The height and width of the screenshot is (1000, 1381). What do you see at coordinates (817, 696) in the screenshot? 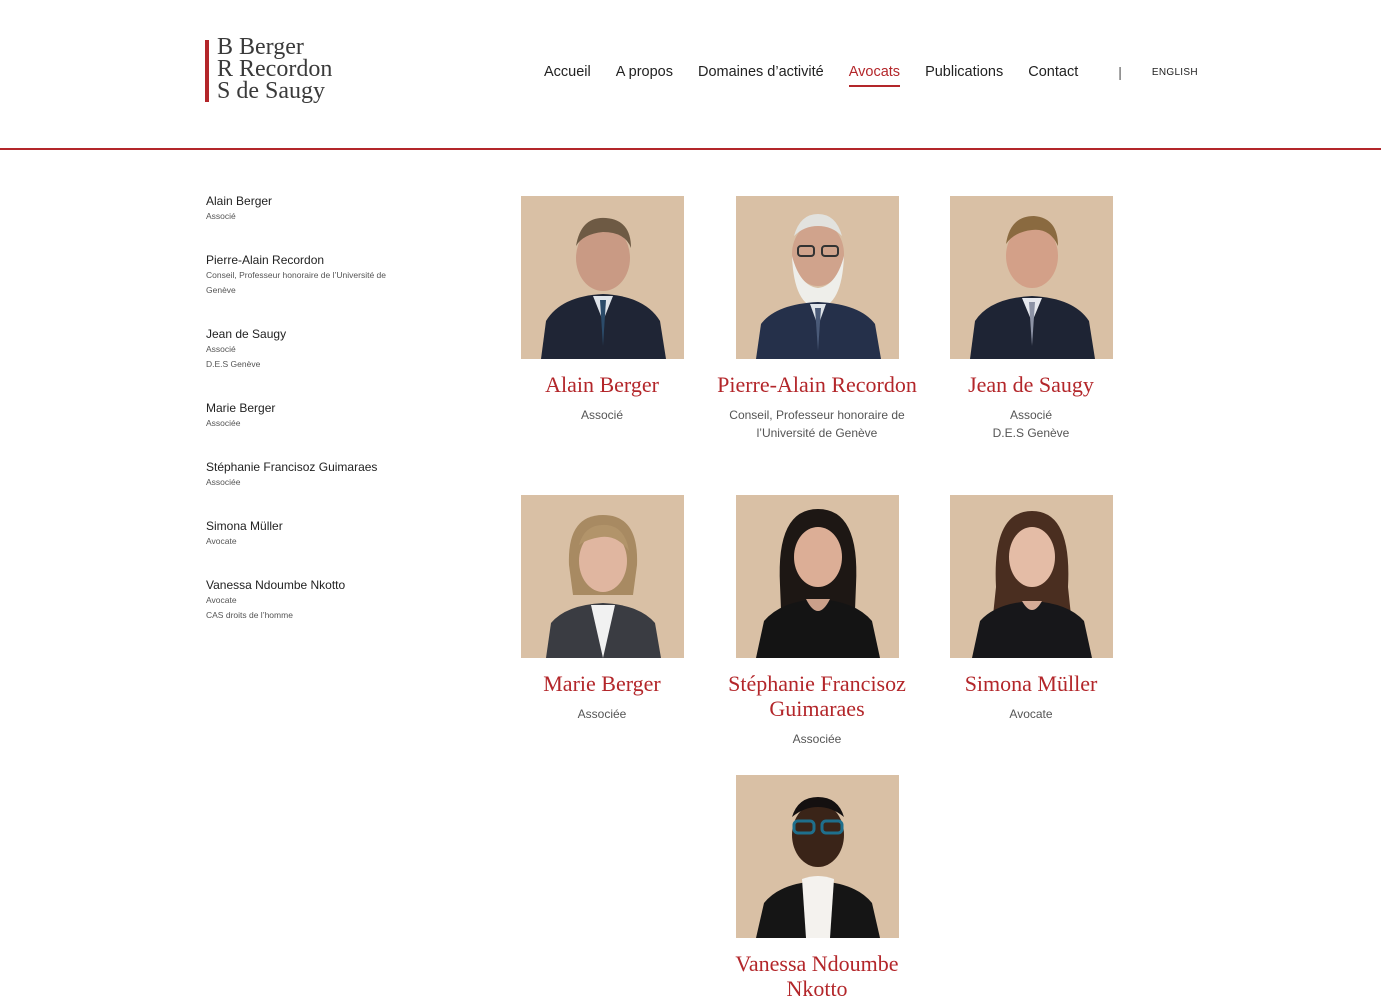
I see `lawyer-card-name: Stéphanie Francisoz Guimaraes` at bounding box center [817, 696].